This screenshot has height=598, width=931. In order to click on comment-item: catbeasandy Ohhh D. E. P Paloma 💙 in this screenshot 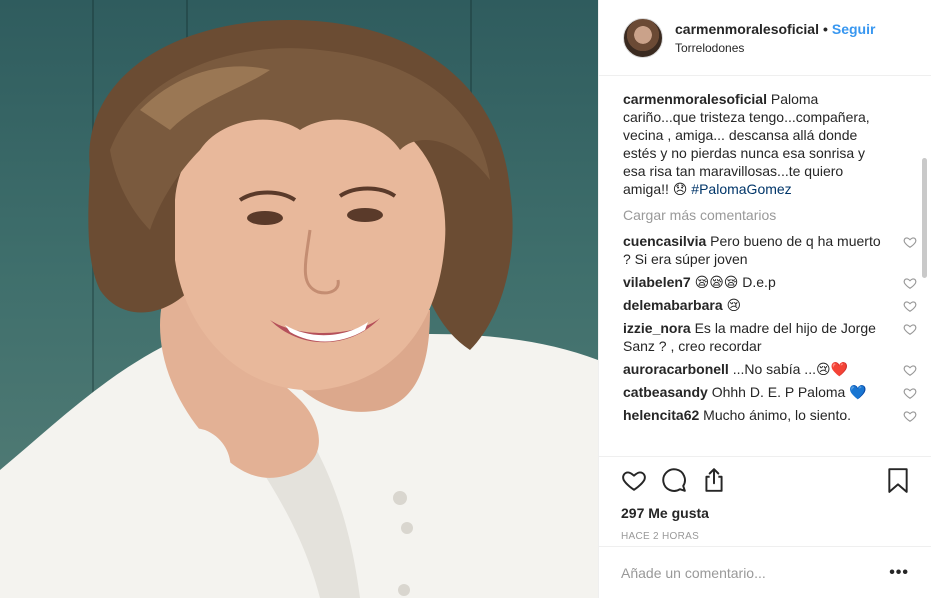, I will do `click(770, 392)`.